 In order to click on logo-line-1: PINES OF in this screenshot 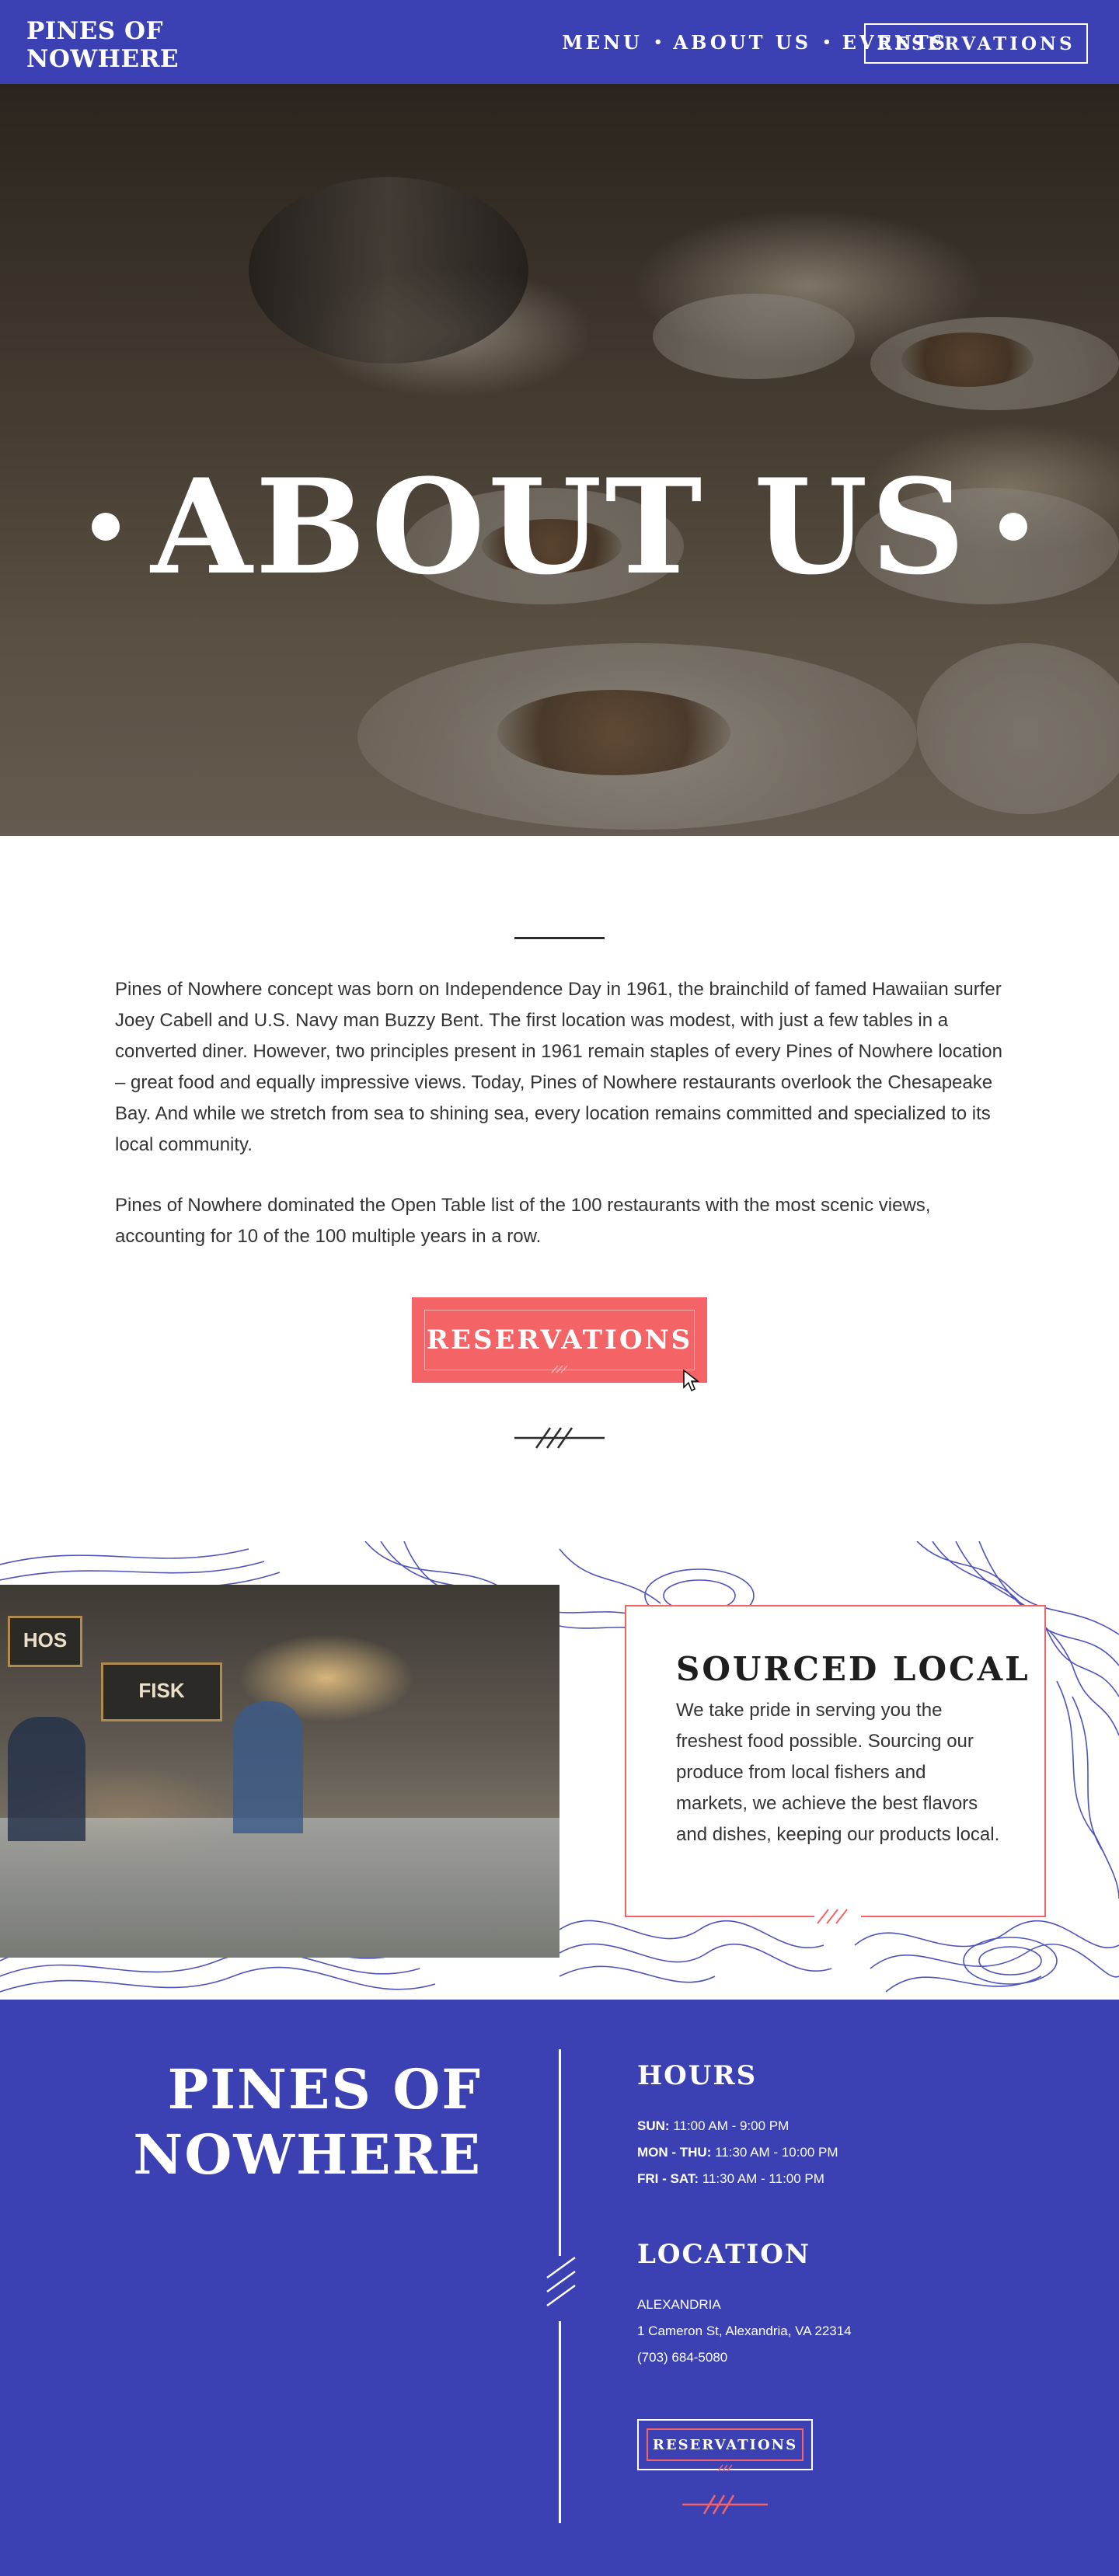, I will do `click(94, 31)`.